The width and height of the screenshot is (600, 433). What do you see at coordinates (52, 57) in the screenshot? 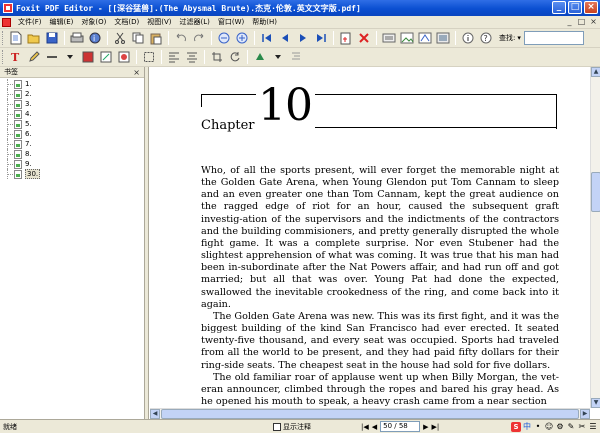
I see `line-tool-icon` at bounding box center [52, 57].